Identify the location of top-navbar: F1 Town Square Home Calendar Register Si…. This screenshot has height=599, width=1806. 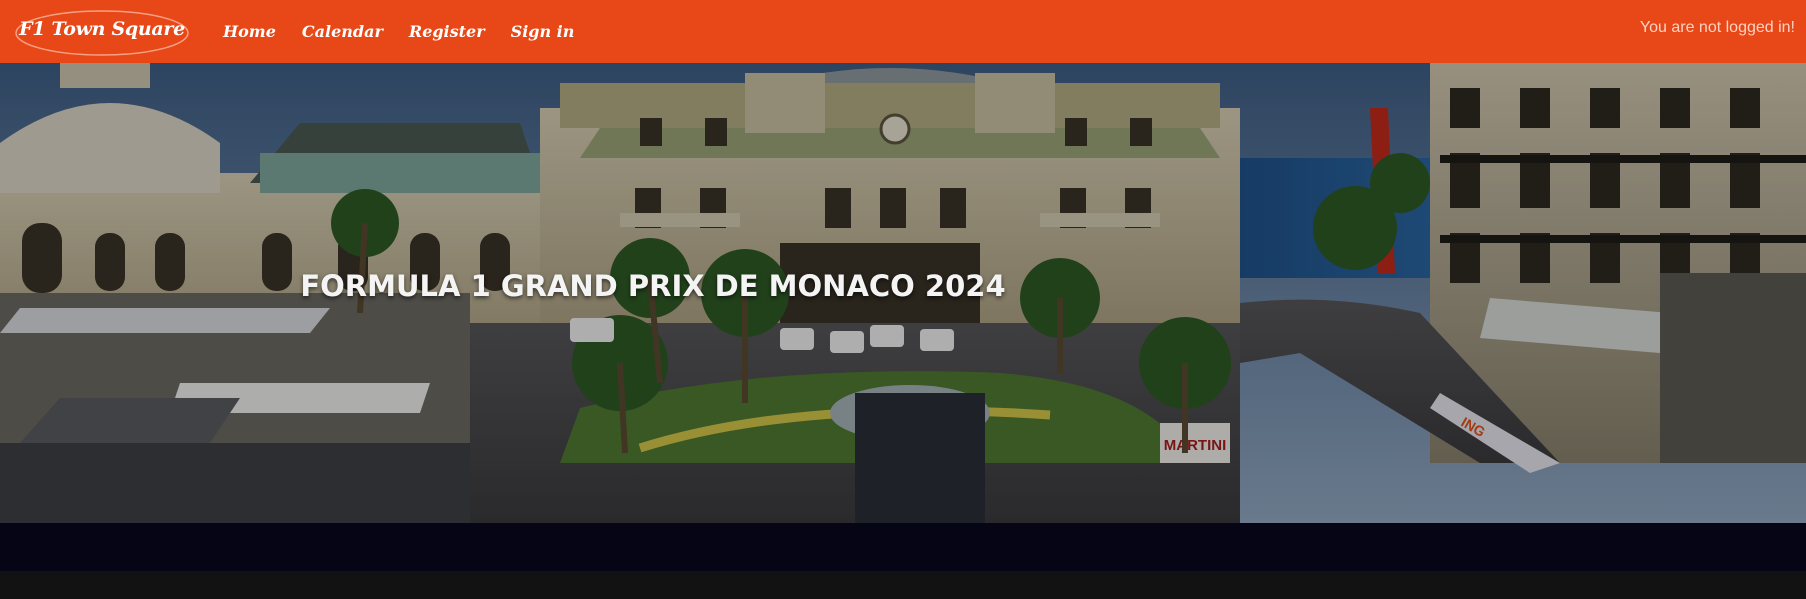
(903, 31).